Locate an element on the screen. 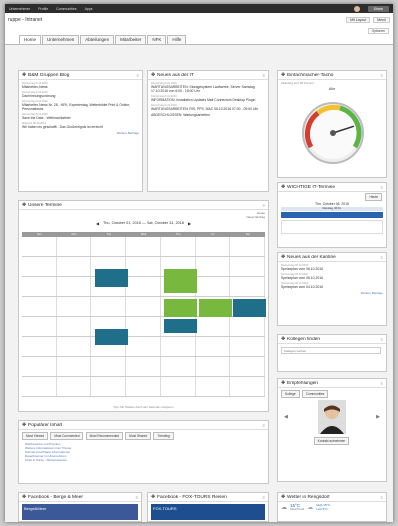 Image resolution: width=398 pixels, height=526 pixels. contact-button: Kontakt aufnehmen is located at coordinates (331, 441).